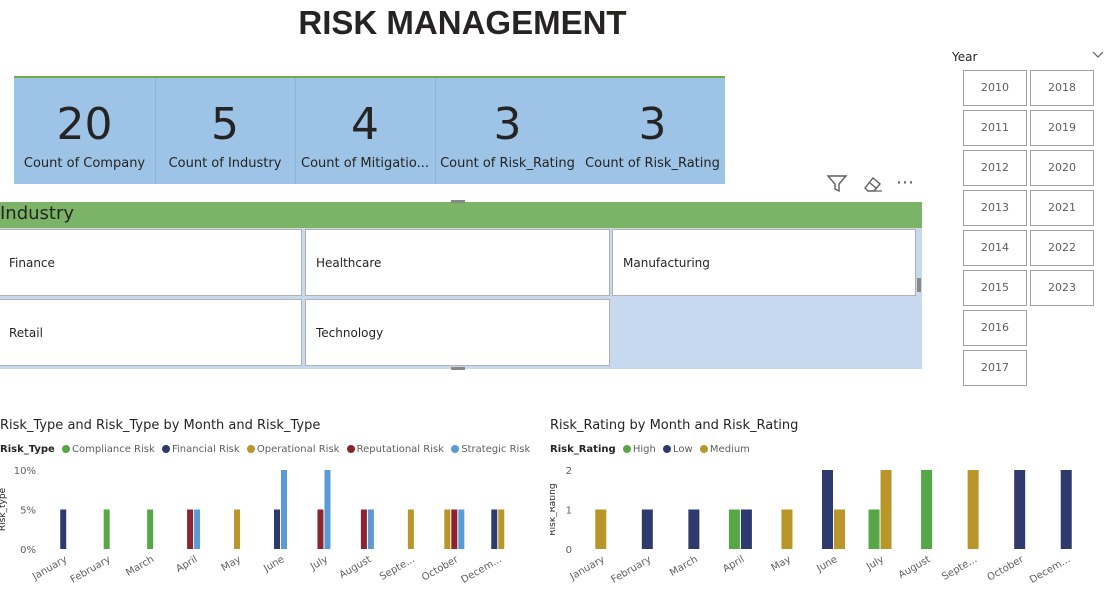 The image size is (1105, 598). What do you see at coordinates (151, 262) in the screenshot?
I see `industry-tile: Finance` at bounding box center [151, 262].